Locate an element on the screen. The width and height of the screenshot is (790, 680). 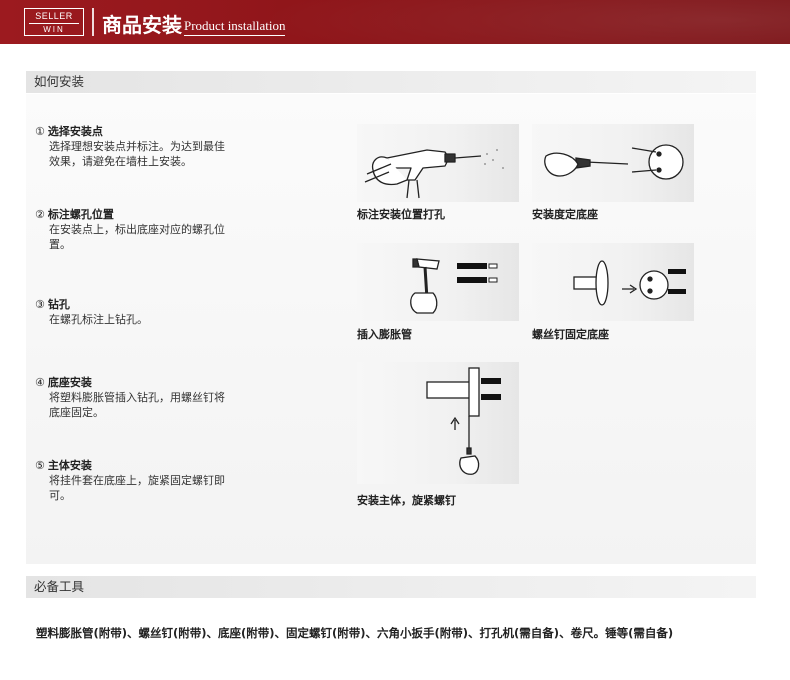
banner-title-en: Product installation is located at coordinates (235, 27).